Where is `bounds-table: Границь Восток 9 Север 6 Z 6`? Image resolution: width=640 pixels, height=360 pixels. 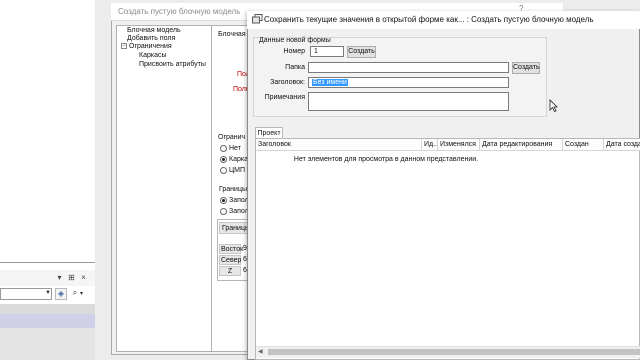
bounds-table: Границь Восток 9 Север 6 Z 6 is located at coordinates (233, 250).